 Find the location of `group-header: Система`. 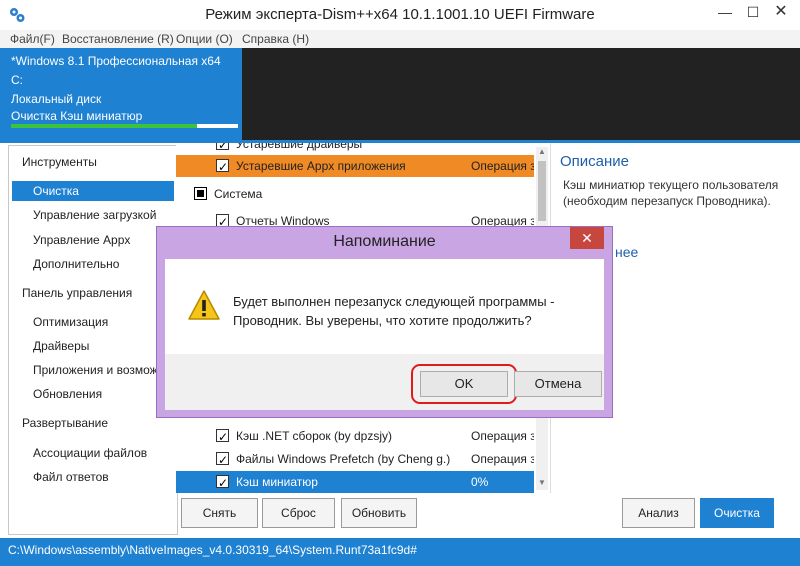

group-header: Система is located at coordinates (355, 194).